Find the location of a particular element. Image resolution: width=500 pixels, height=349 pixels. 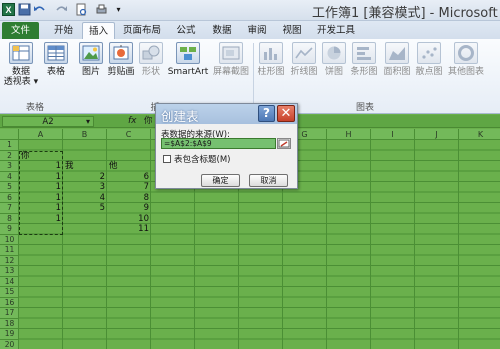

pie-chart-icon is located at coordinates (334, 53).